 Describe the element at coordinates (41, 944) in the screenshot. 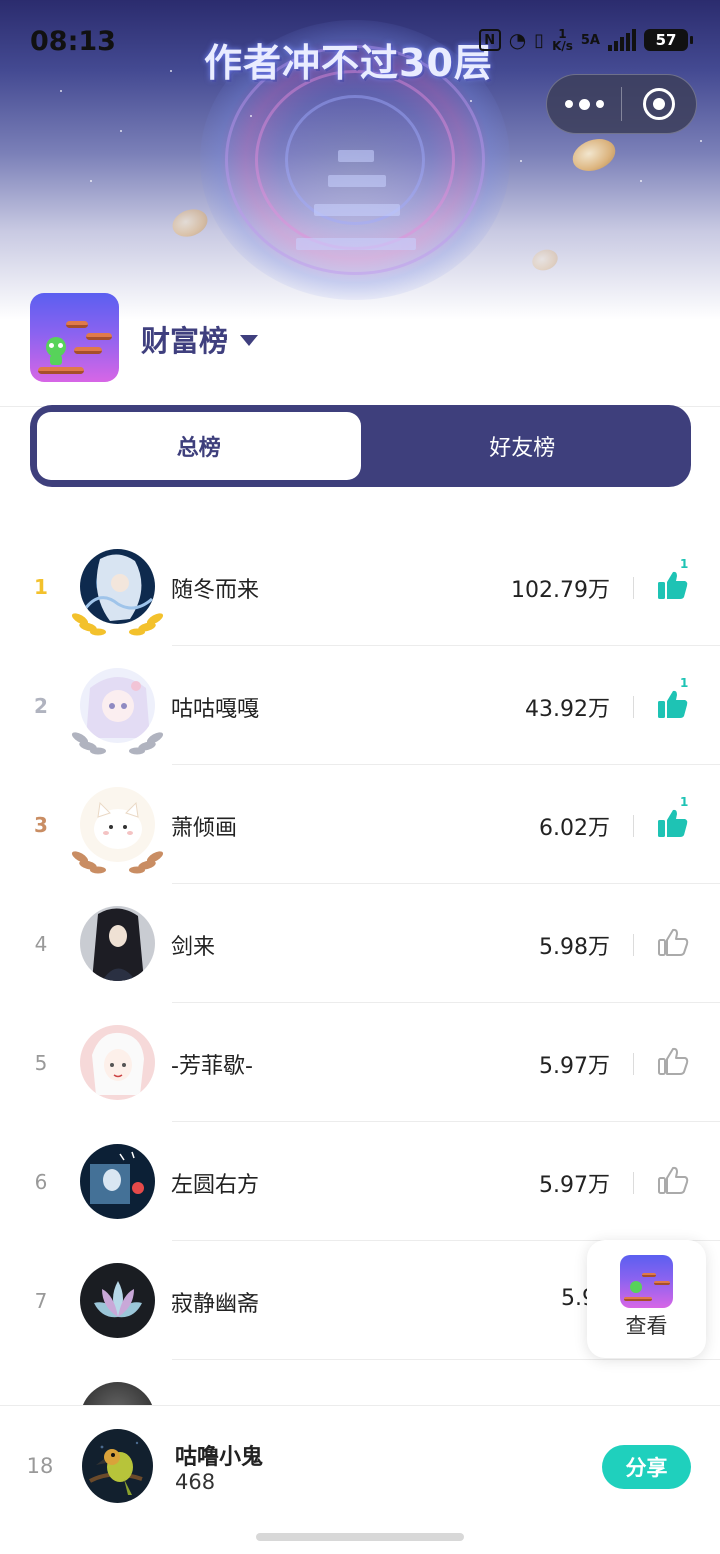

I see `rank-number: 4` at that location.